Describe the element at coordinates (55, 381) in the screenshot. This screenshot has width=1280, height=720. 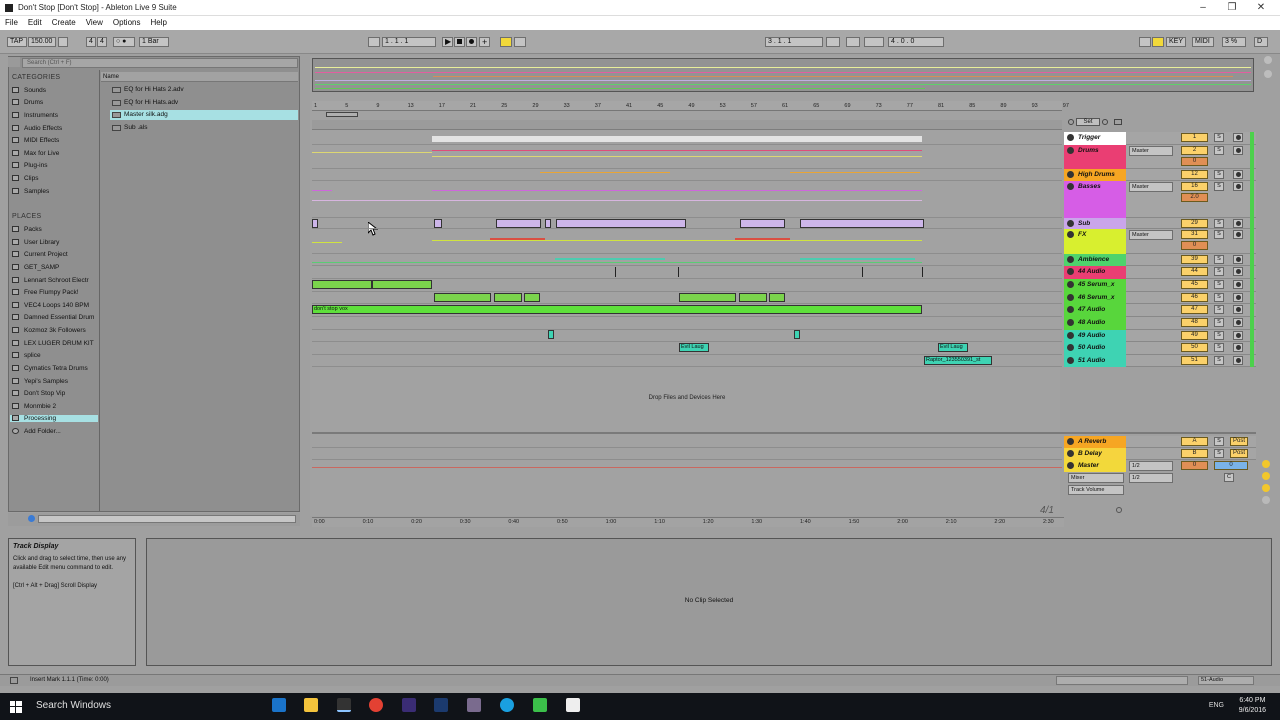
I see `place-item: Yepi's Samples` at that location.